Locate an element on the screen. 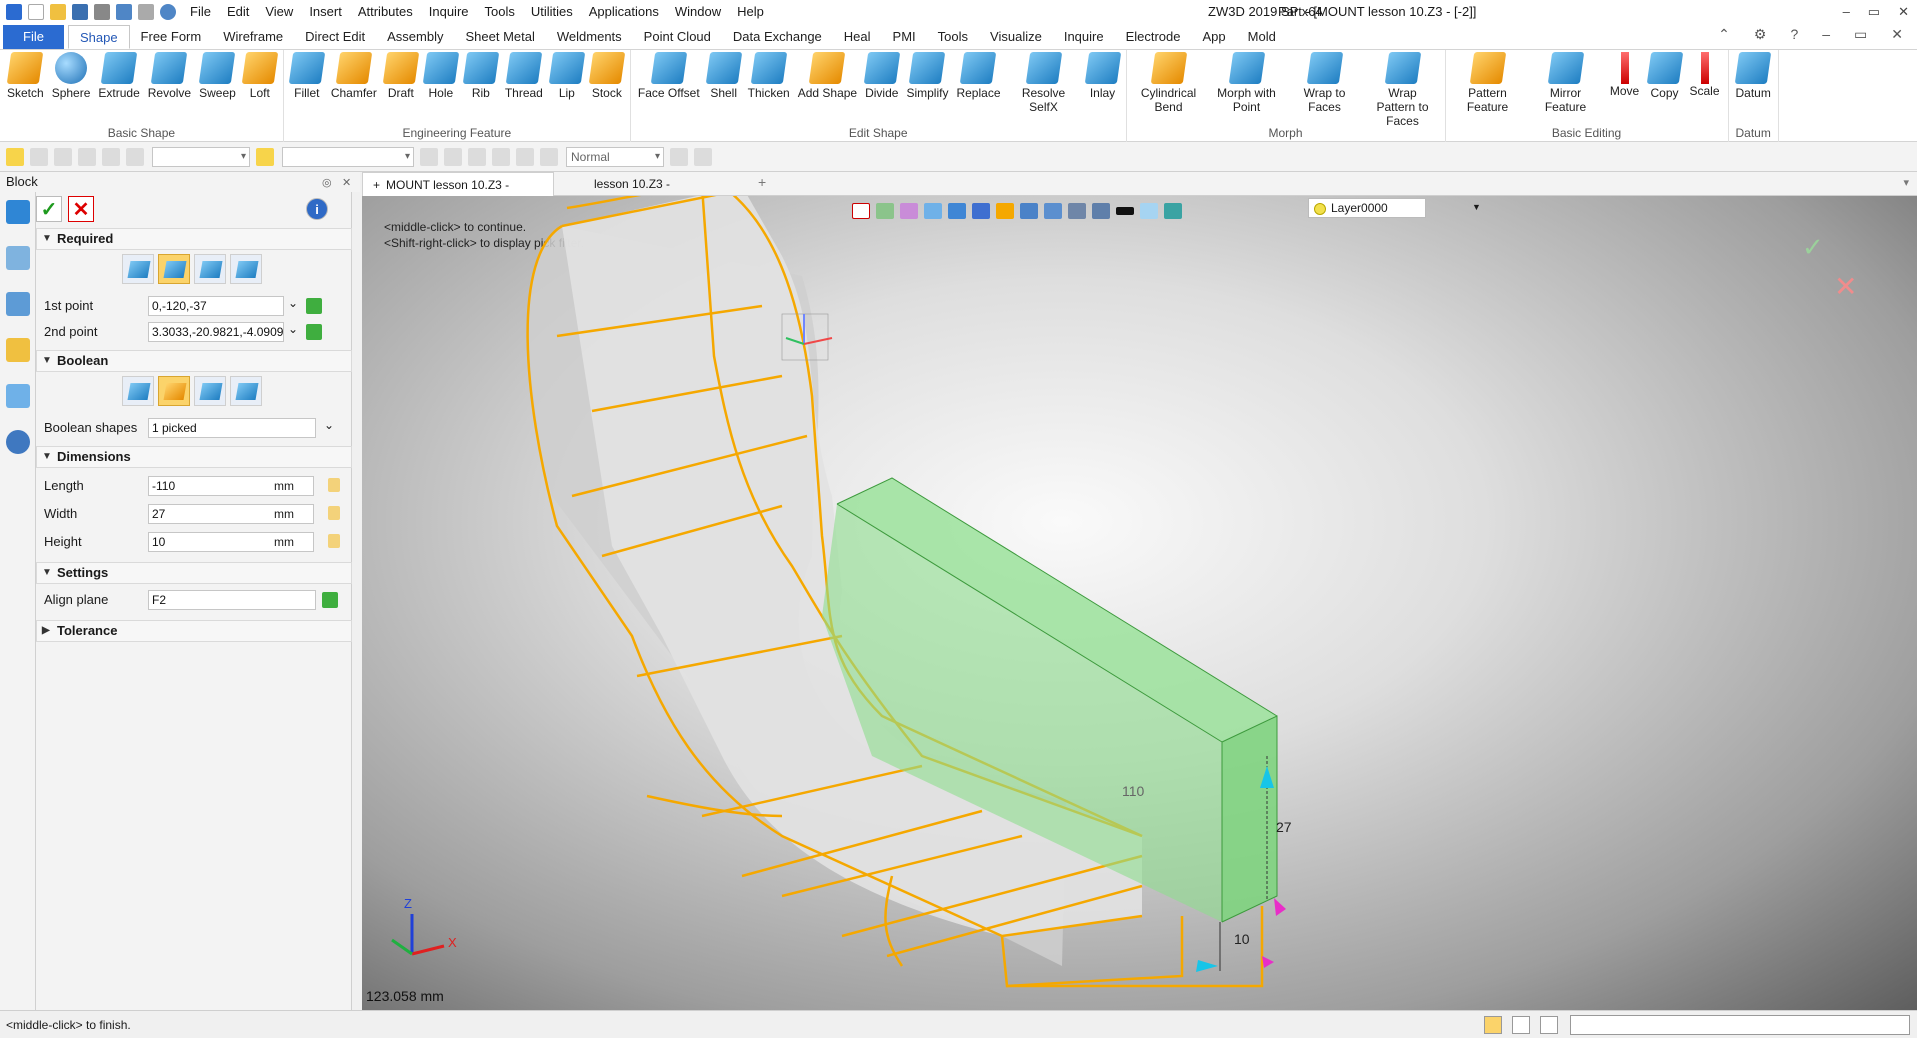 Image resolution: width=1917 pixels, height=1038 pixels. dim-height-label: 10 is located at coordinates (1242, 939).